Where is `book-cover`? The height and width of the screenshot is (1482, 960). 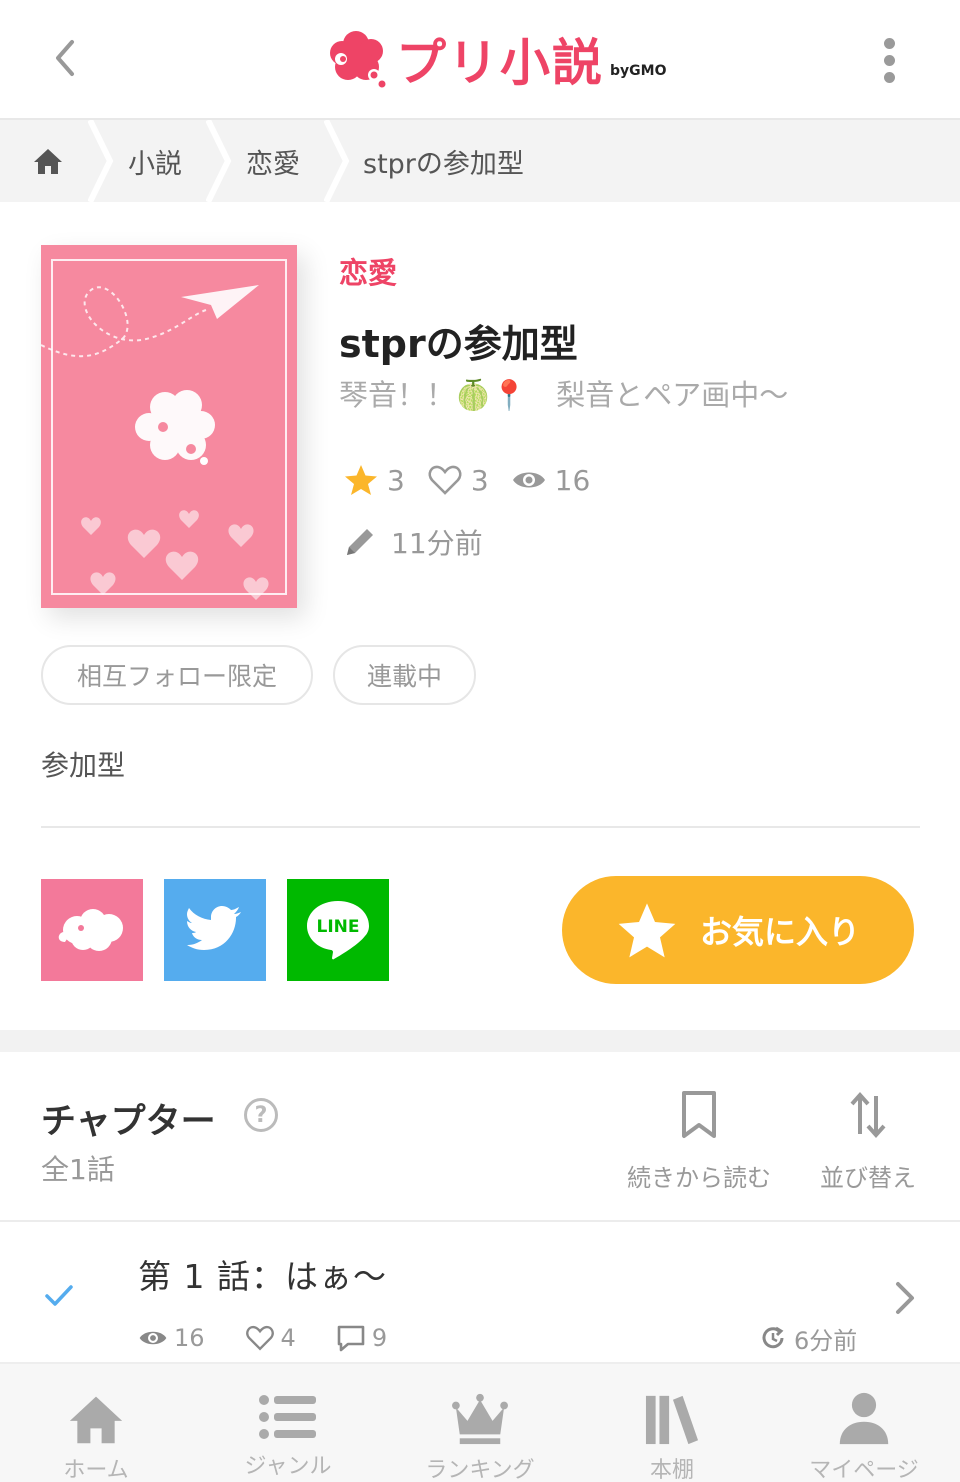 book-cover is located at coordinates (169, 426).